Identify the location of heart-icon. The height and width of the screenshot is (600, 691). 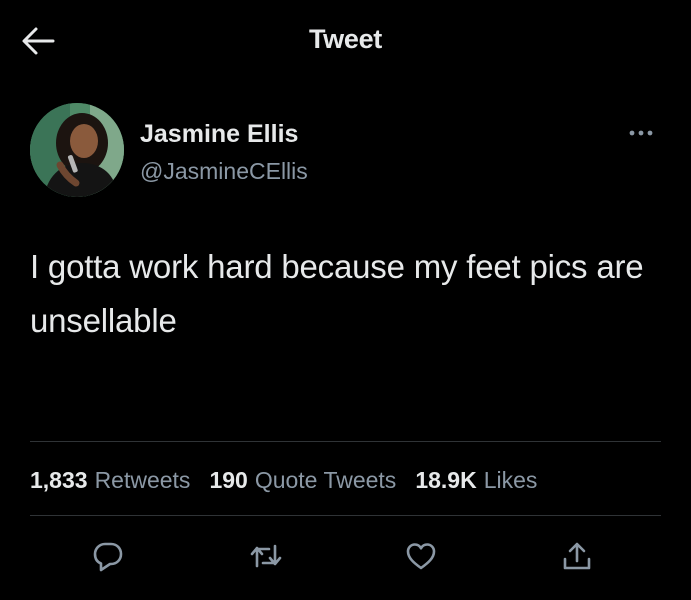
(421, 556).